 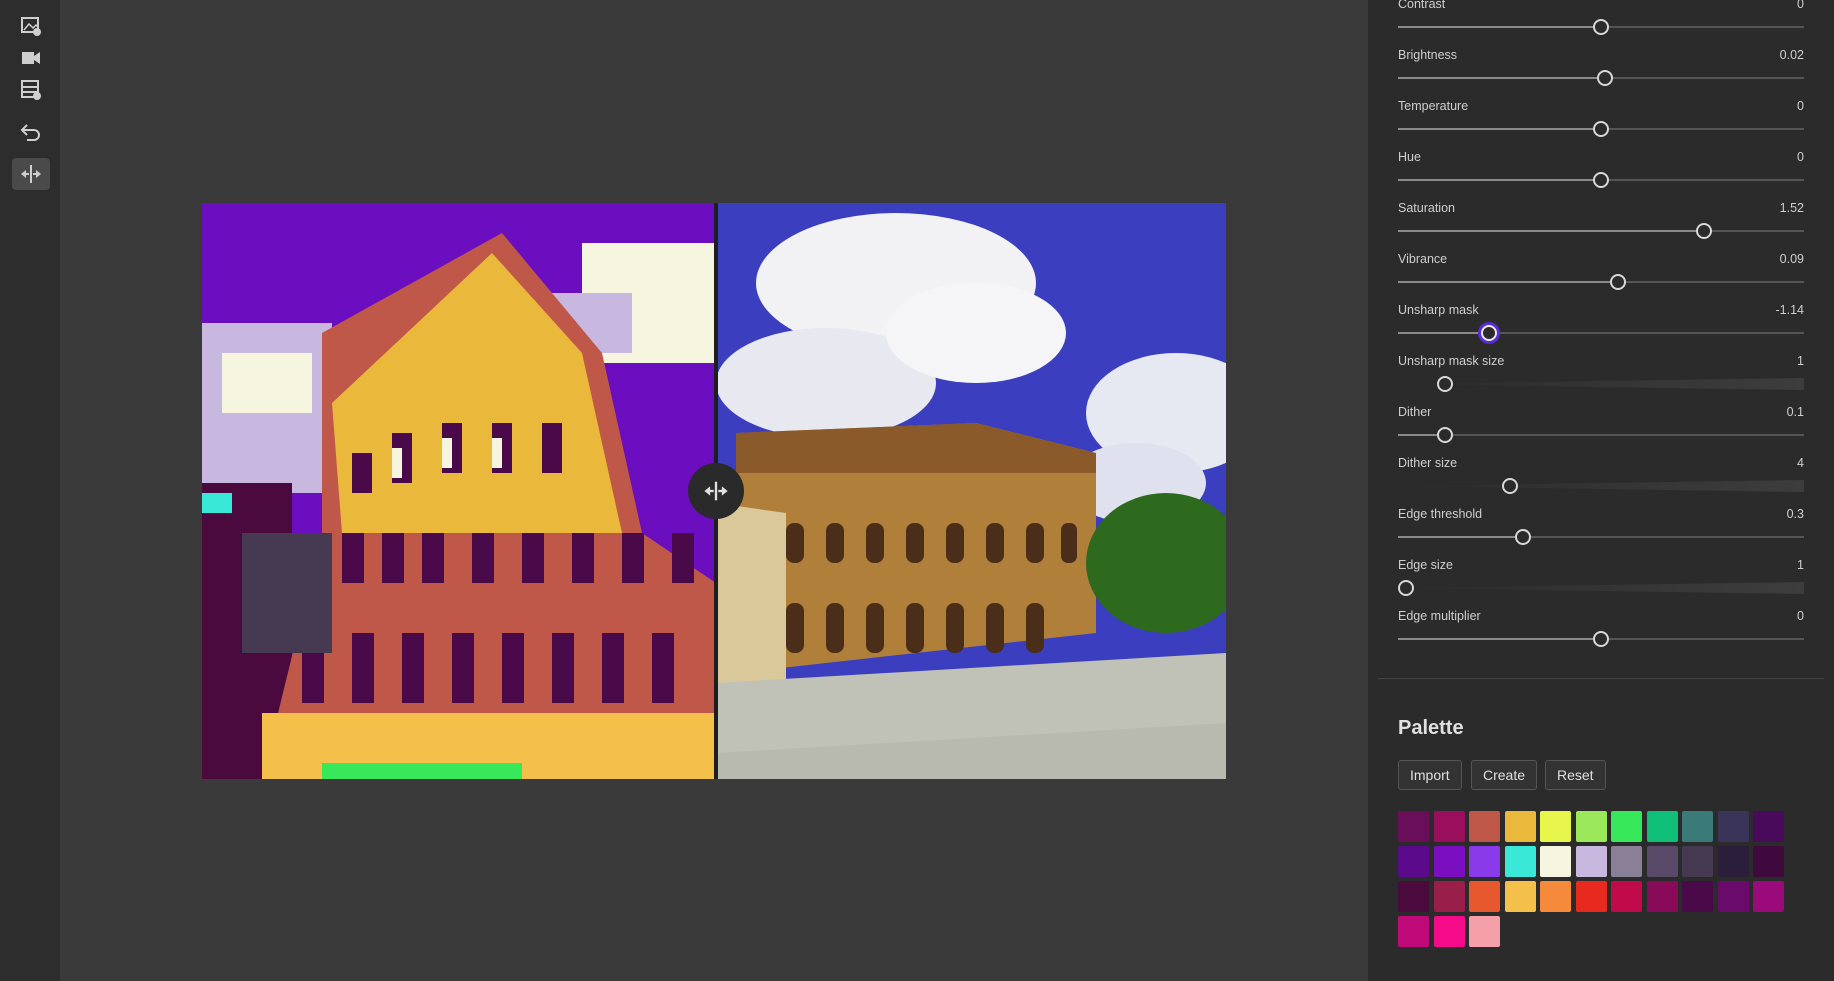 What do you see at coordinates (1601, 678) in the screenshot?
I see `section-divider` at bounding box center [1601, 678].